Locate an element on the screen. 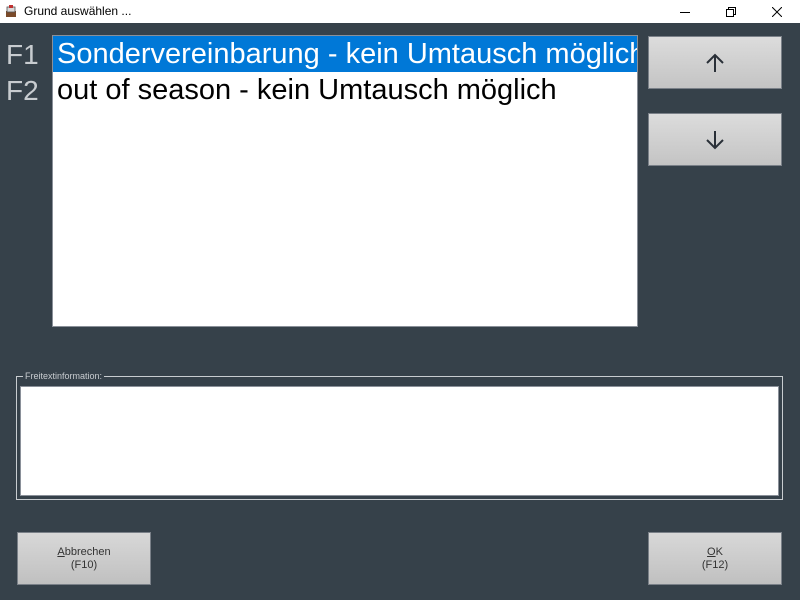 This screenshot has height=600, width=800. arrow-down-icon is located at coordinates (715, 139).